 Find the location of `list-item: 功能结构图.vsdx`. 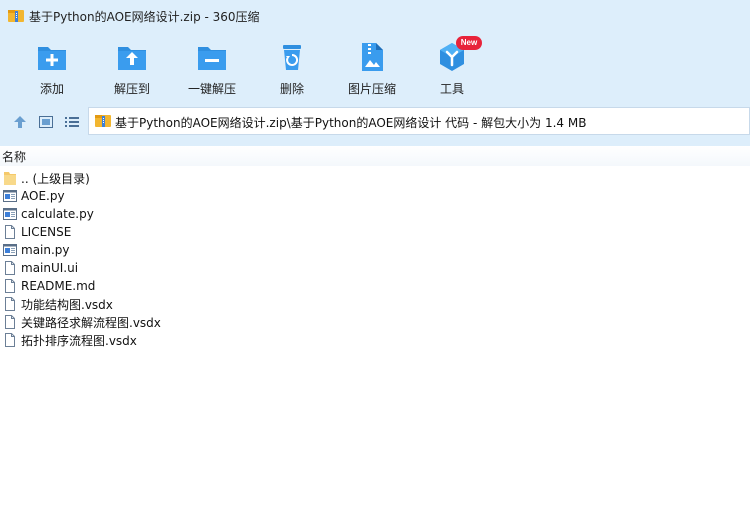

list-item: 功能结构图.vsdx is located at coordinates (57, 304).